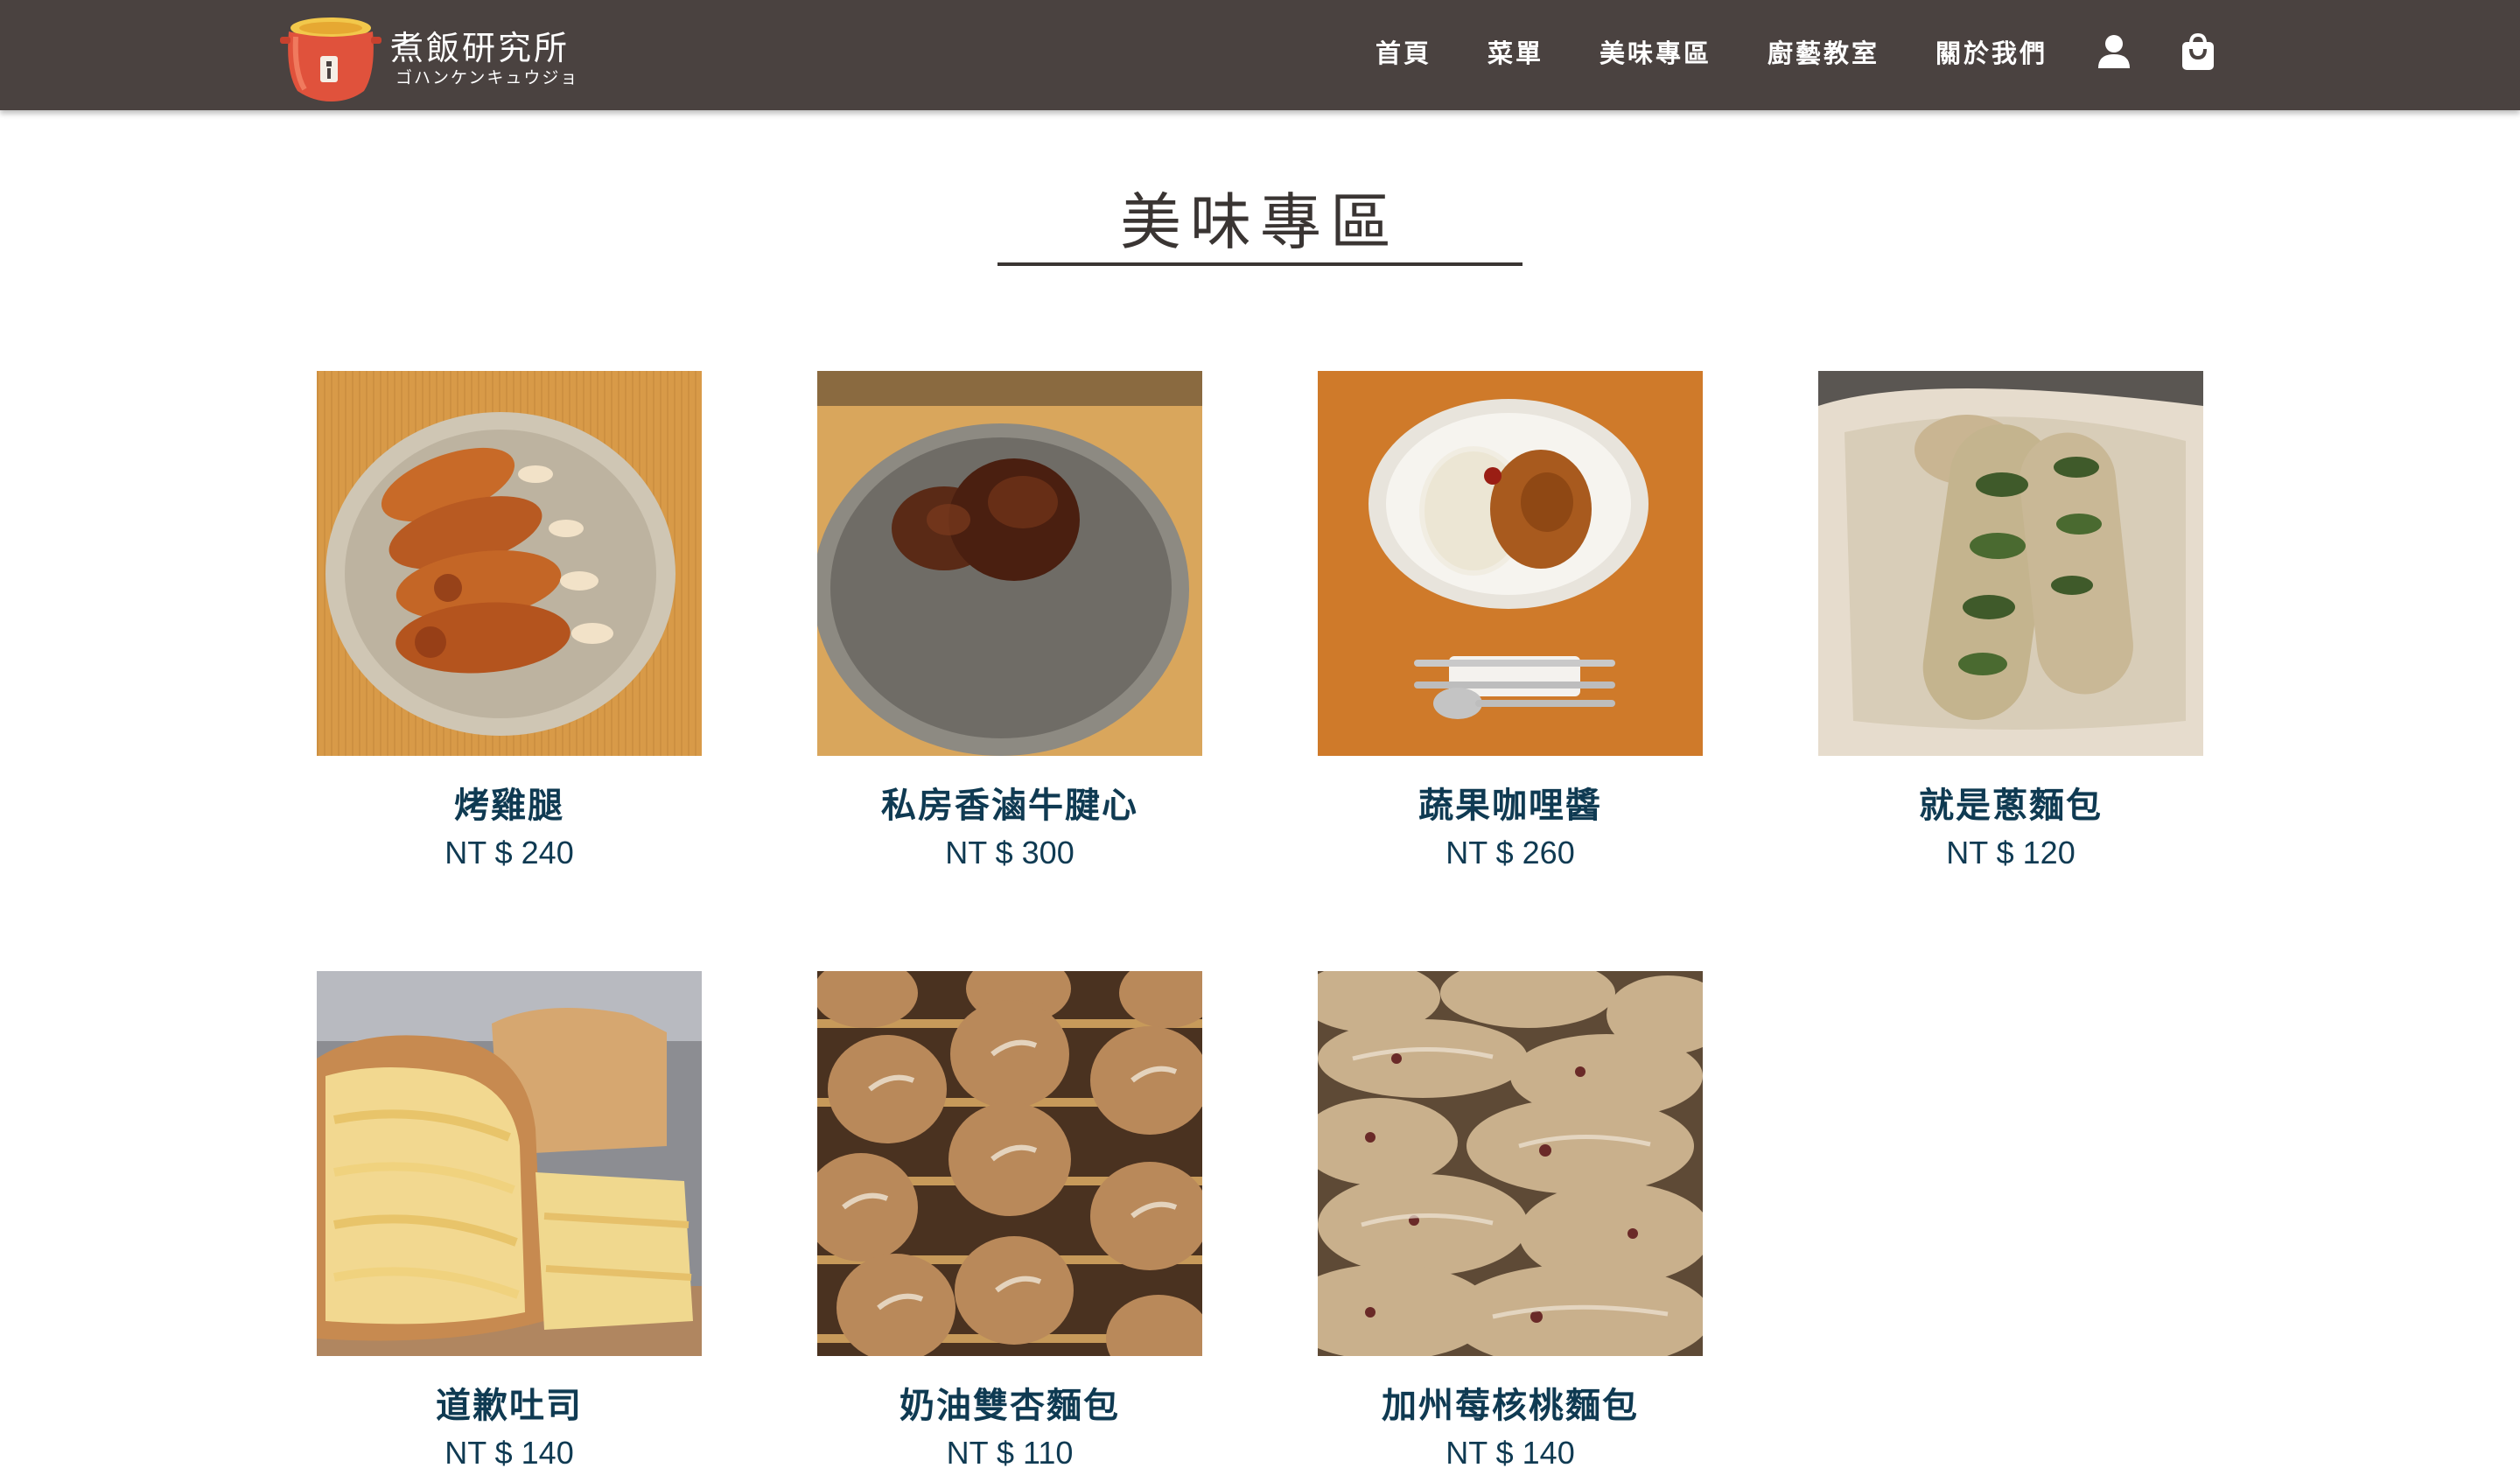 This screenshot has height=1482, width=2520. Describe the element at coordinates (2114, 51) in the screenshot. I see `user-icon` at that location.